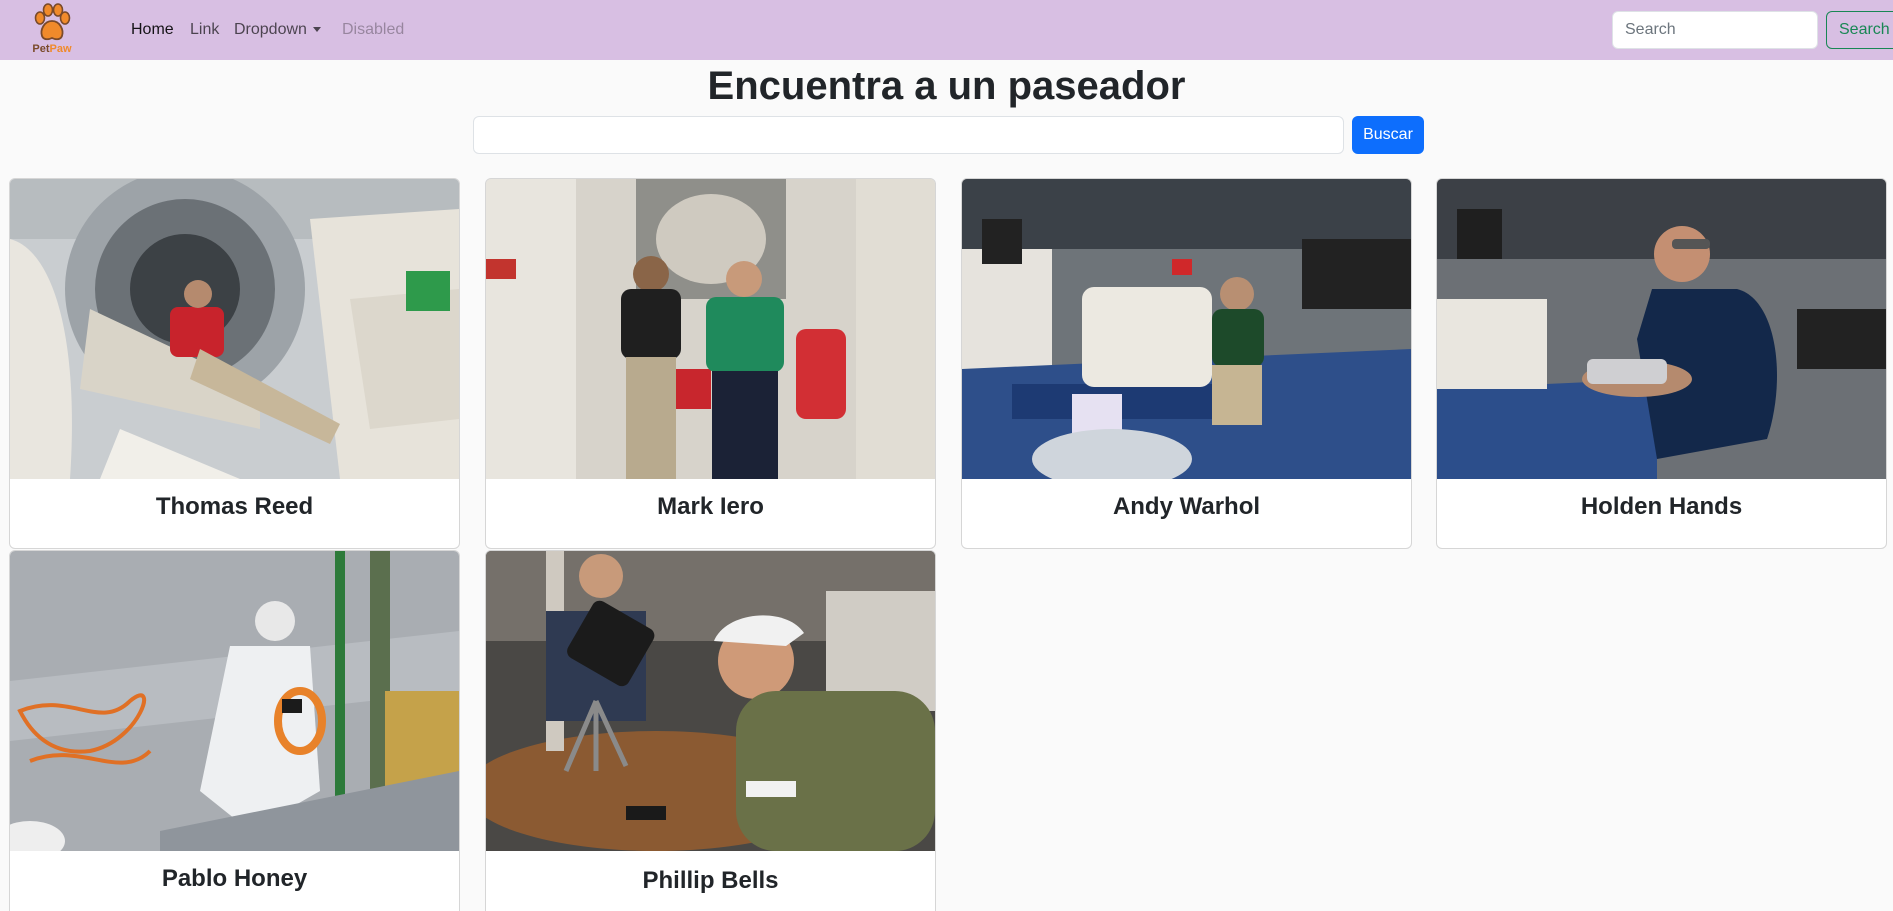 The image size is (1893, 911). What do you see at coordinates (1859, 30) in the screenshot?
I see `navbar-search-button: Search` at bounding box center [1859, 30].